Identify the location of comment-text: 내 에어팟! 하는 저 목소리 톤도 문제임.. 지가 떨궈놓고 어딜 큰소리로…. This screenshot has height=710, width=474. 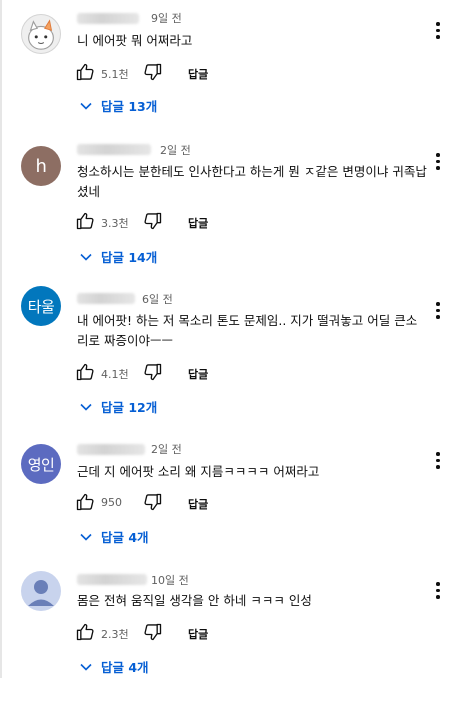
(247, 330).